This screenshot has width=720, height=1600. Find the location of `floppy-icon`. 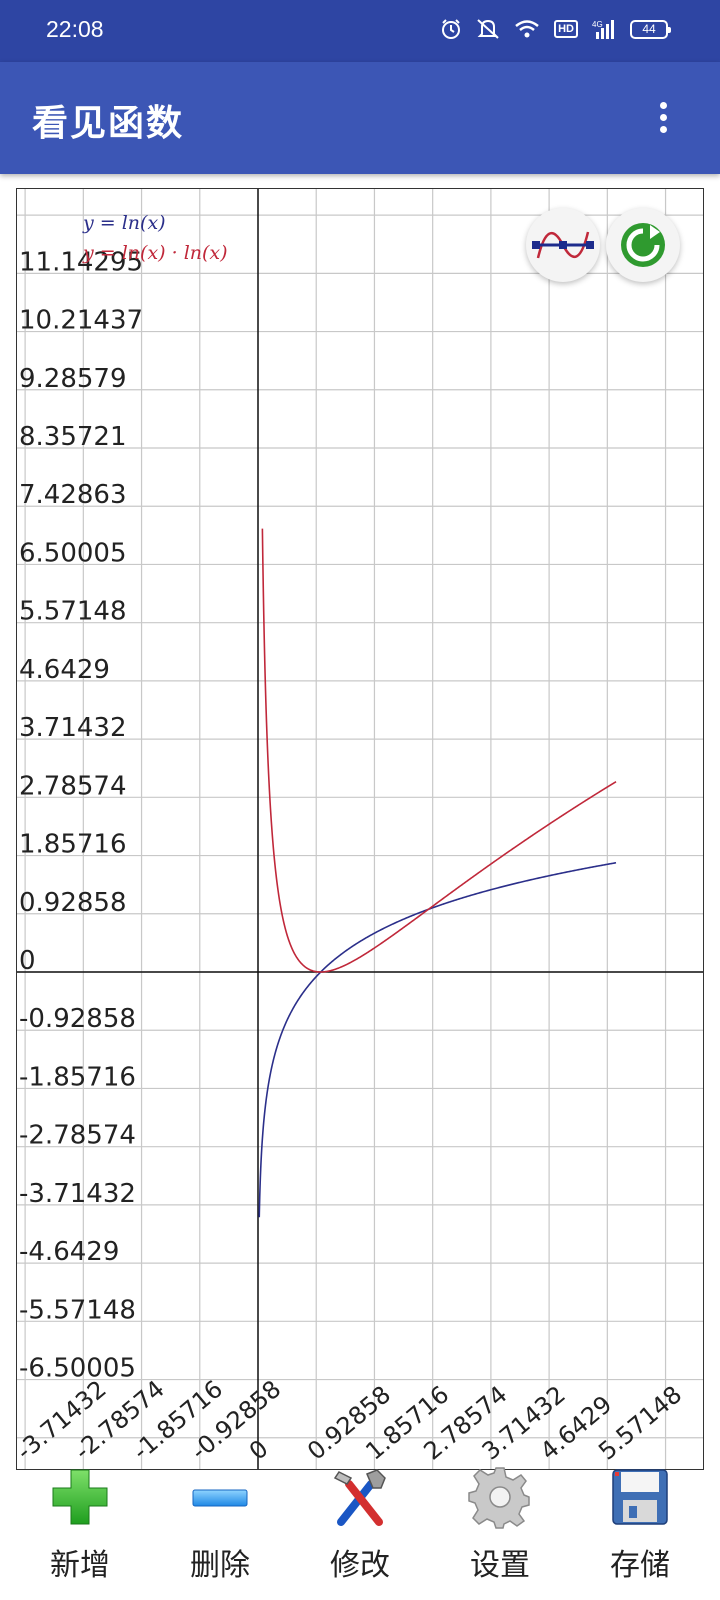

floppy-icon is located at coordinates (640, 1497).